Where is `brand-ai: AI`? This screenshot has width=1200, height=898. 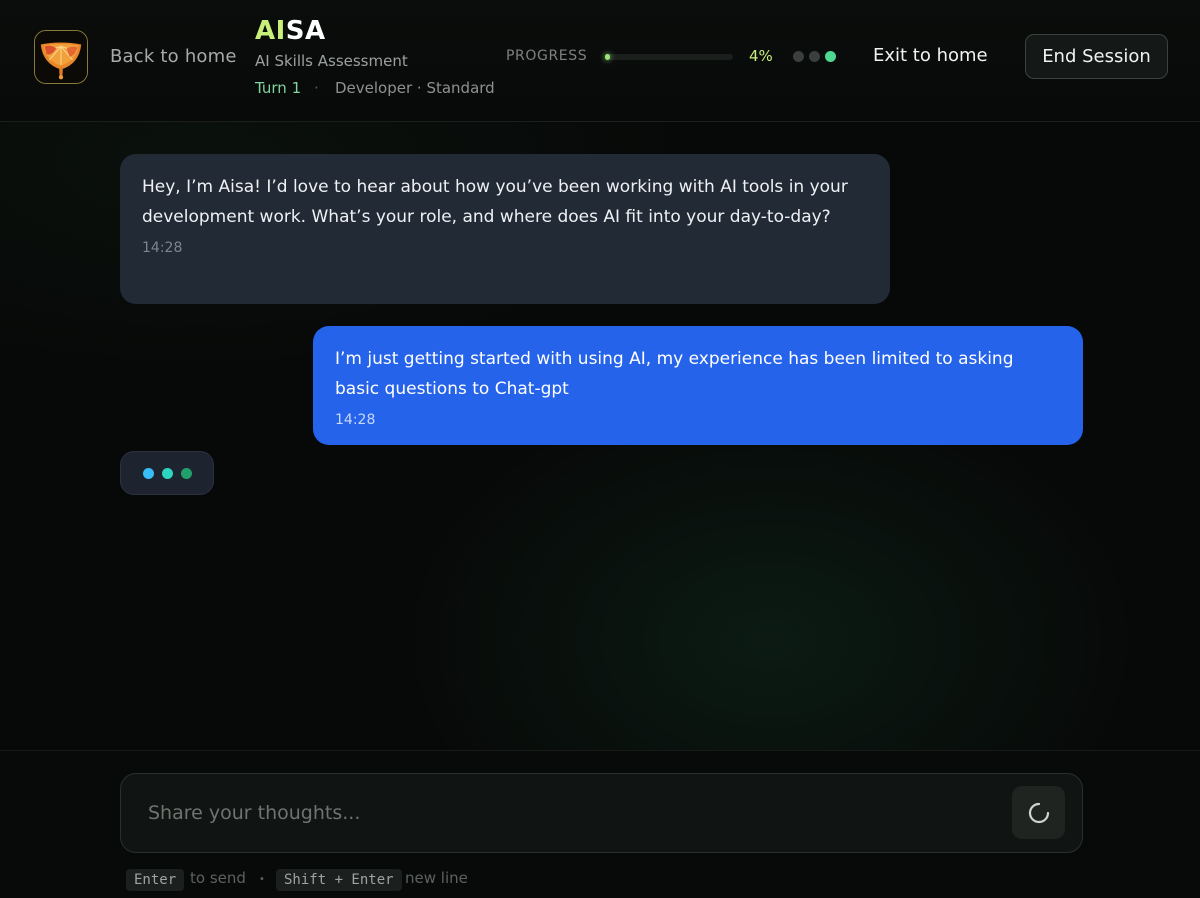
brand-ai: AI is located at coordinates (270, 31).